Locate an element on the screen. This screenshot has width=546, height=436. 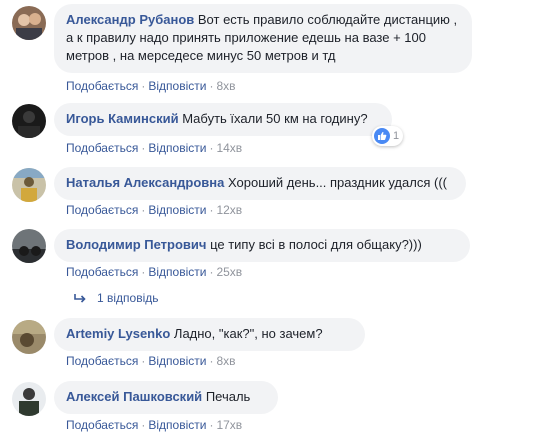
view-replies-link: 1 відповідь is located at coordinates (116, 298).